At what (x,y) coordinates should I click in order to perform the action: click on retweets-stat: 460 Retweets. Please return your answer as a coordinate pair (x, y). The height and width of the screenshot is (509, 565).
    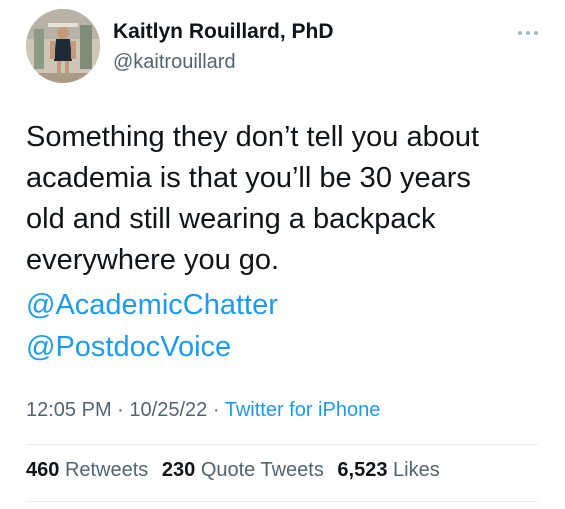
    Looking at the image, I should click on (87, 470).